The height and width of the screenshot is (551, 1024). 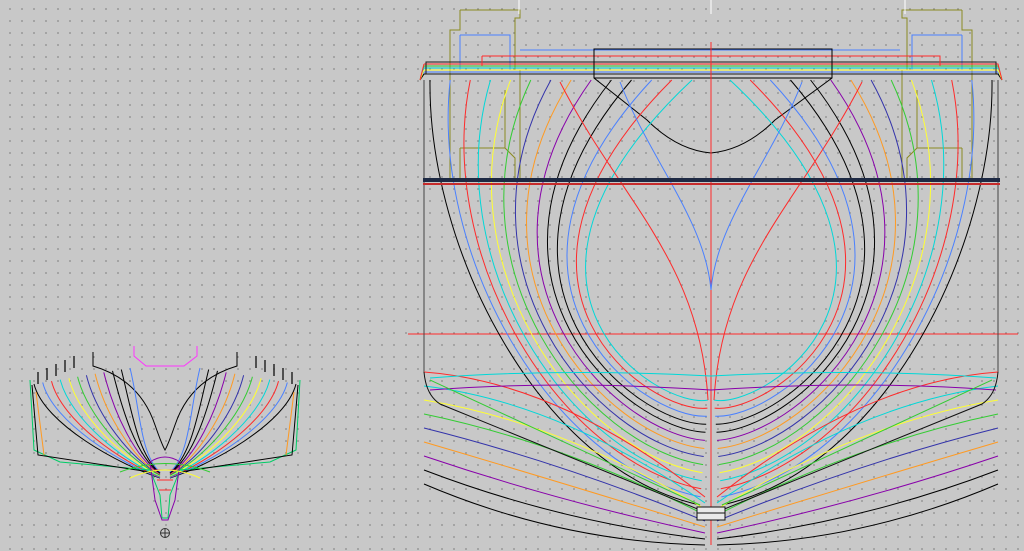 What do you see at coordinates (165, 533) in the screenshot?
I see `origin-marker-icon` at bounding box center [165, 533].